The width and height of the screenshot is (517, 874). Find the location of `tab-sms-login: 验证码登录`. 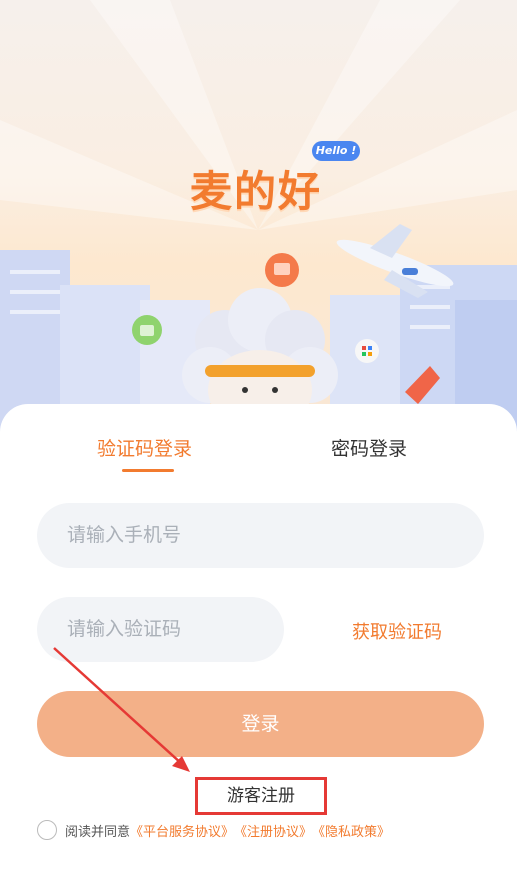

tab-sms-login: 验证码登录 is located at coordinates (144, 447).